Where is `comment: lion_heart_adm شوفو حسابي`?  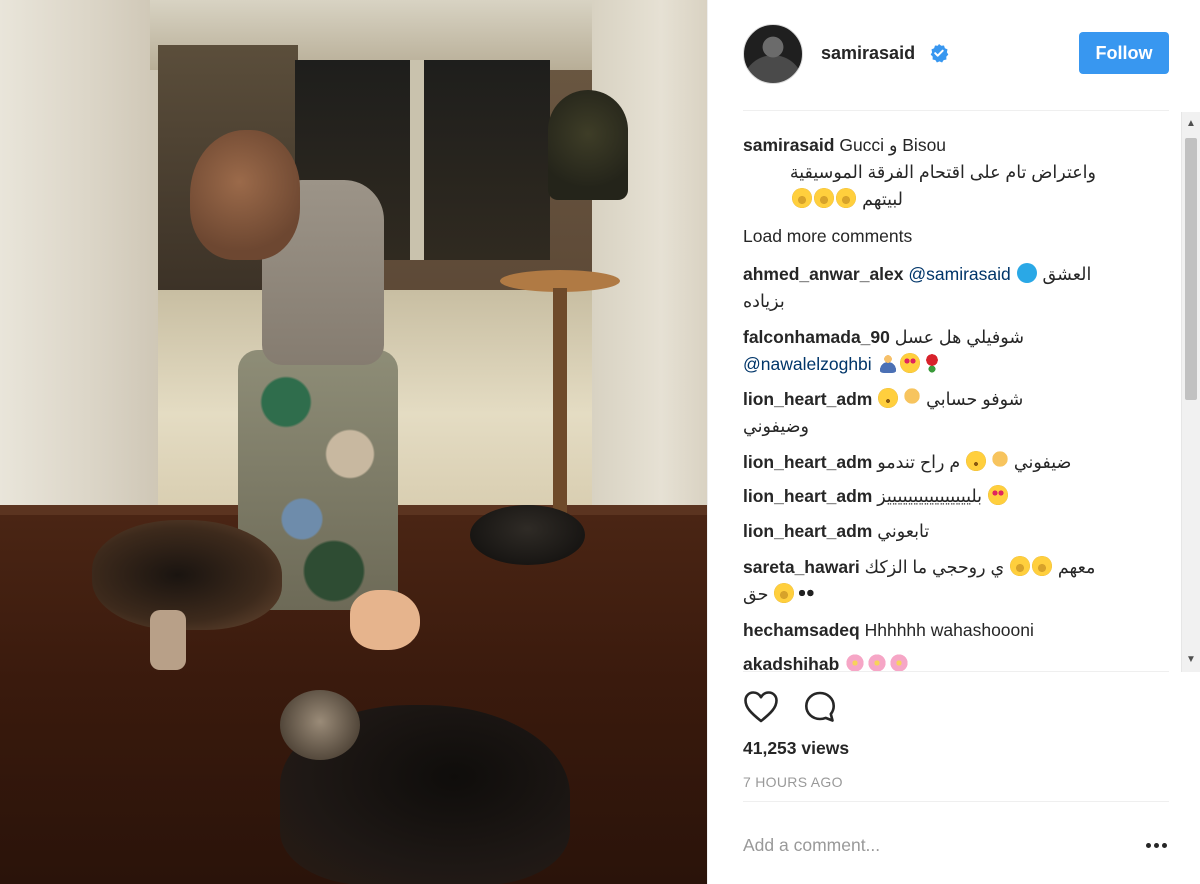 comment: lion_heart_adm شوفو حسابي is located at coordinates (958, 399).